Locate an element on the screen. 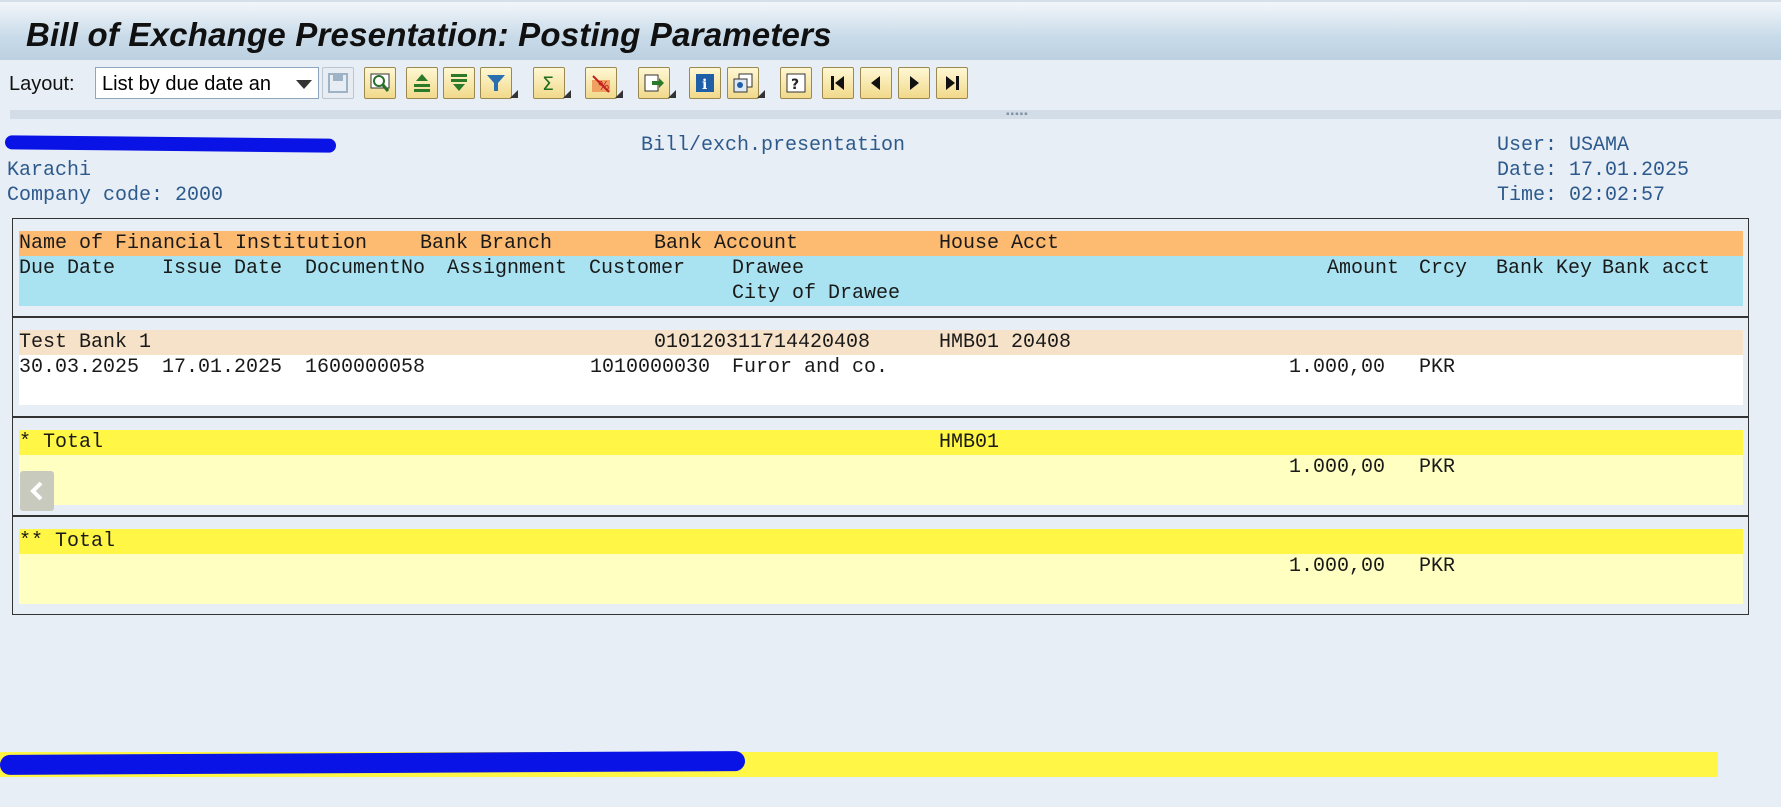 The height and width of the screenshot is (807, 1781). item-customer: 1010000030 is located at coordinates (650, 367).